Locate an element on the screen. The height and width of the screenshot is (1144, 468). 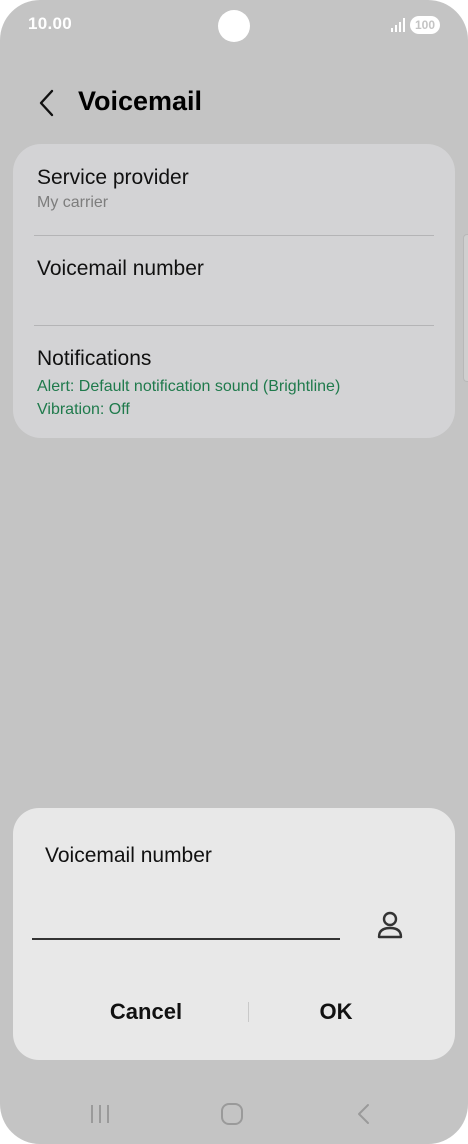
signal-icon is located at coordinates (398, 25).